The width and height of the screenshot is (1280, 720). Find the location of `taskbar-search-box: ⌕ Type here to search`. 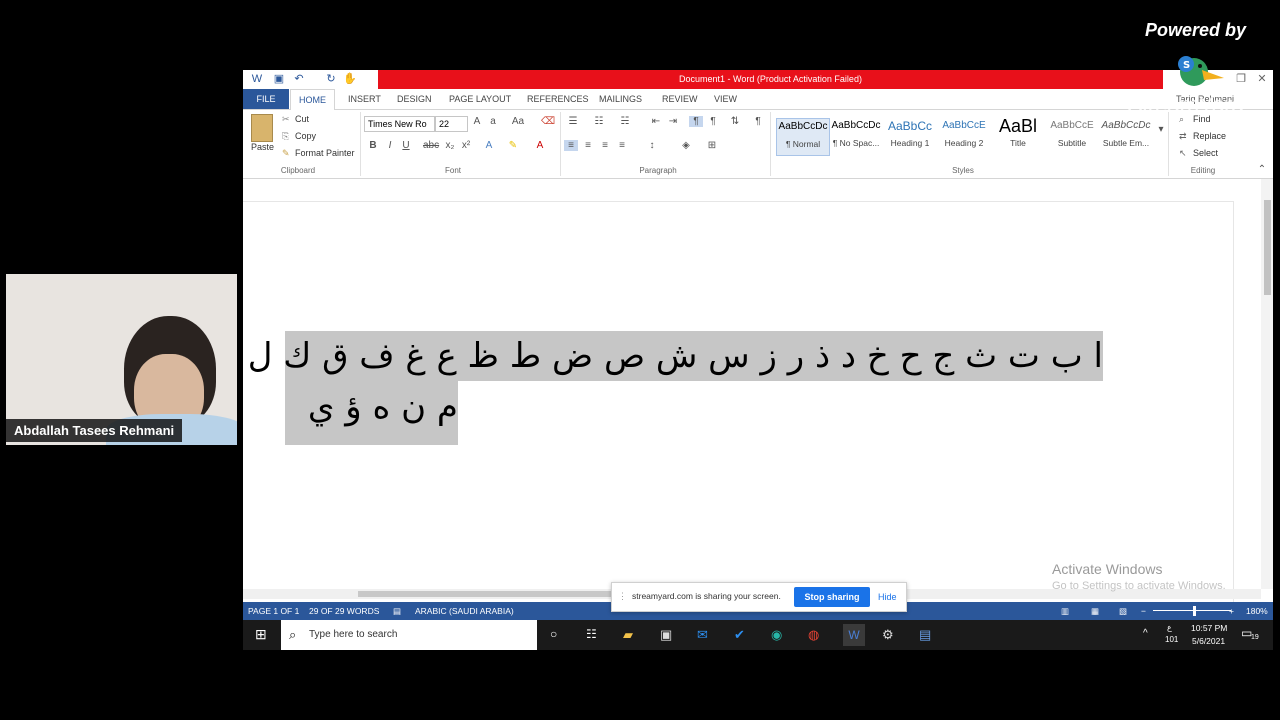

taskbar-search-box: ⌕ Type here to search is located at coordinates (409, 635).